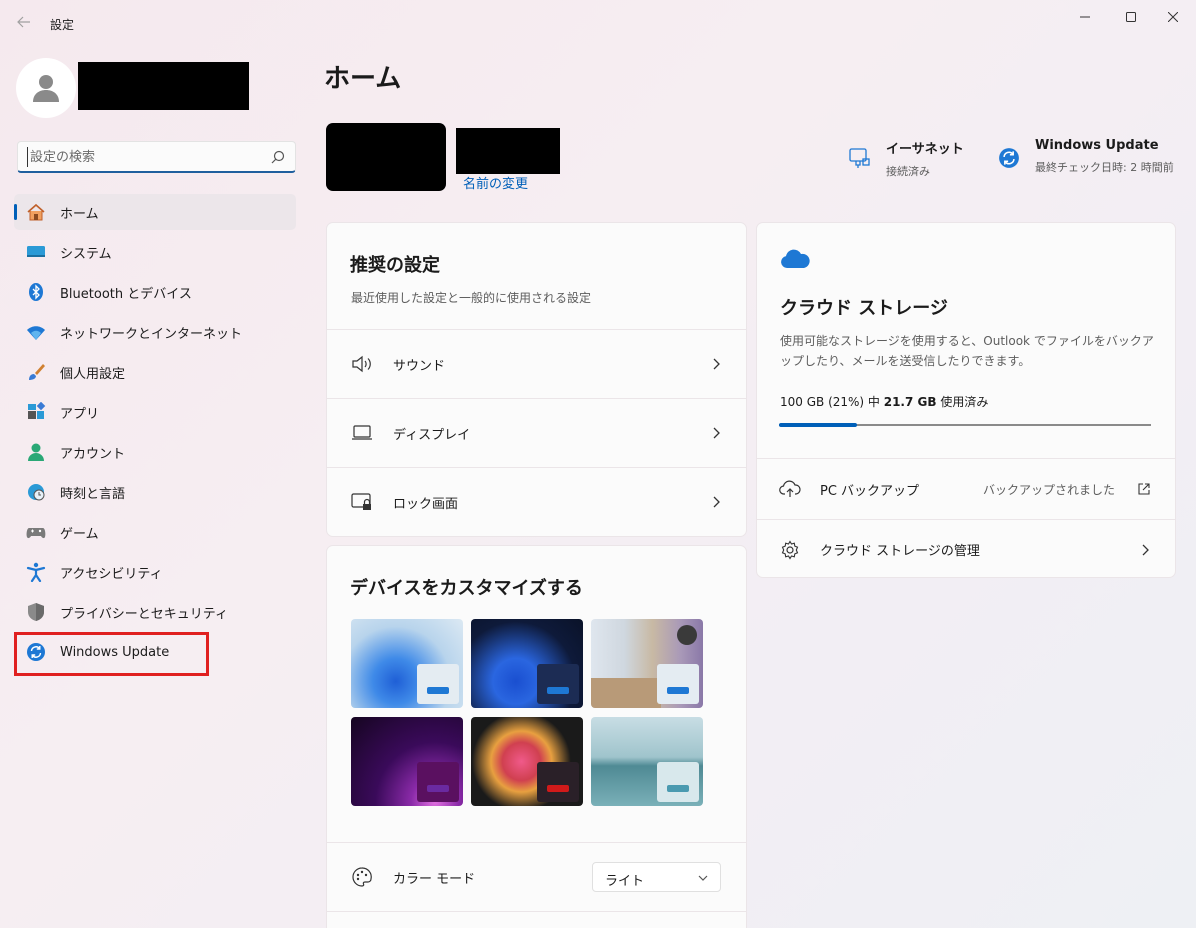 The width and height of the screenshot is (1196, 928). Describe the element at coordinates (962, 402) in the screenshot. I see `storage-usage-suffix: 使用済み` at that location.